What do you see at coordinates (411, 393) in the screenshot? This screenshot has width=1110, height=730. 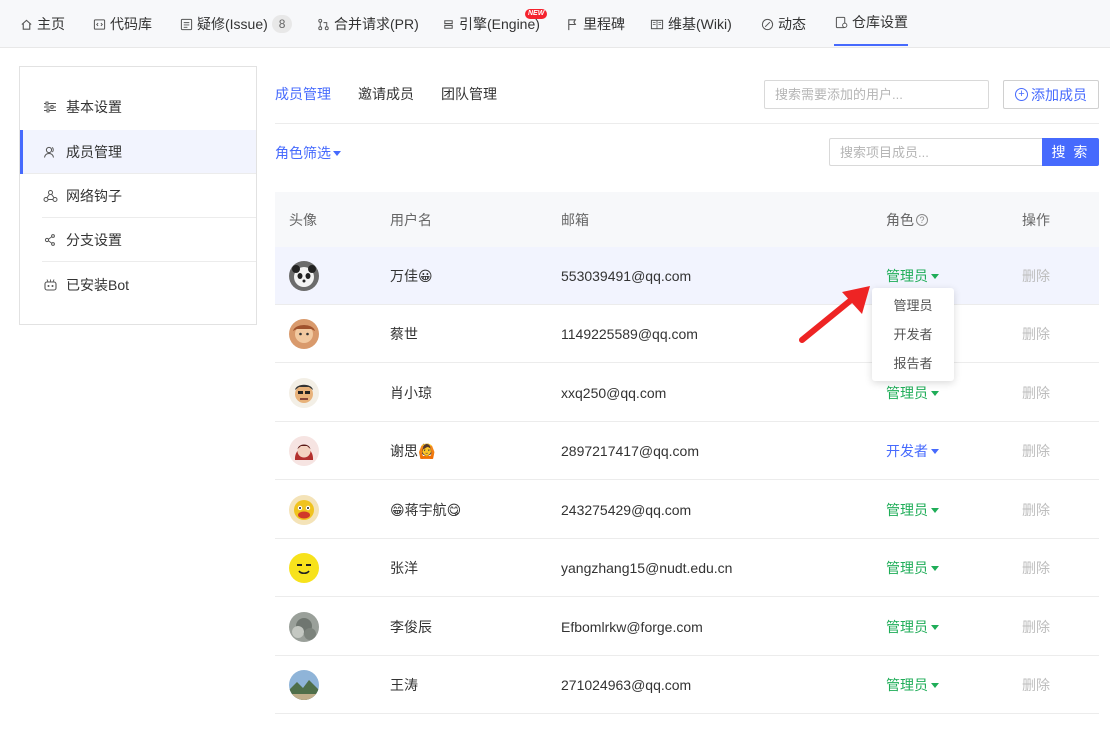 I see `username-cell: 肖小琼` at bounding box center [411, 393].